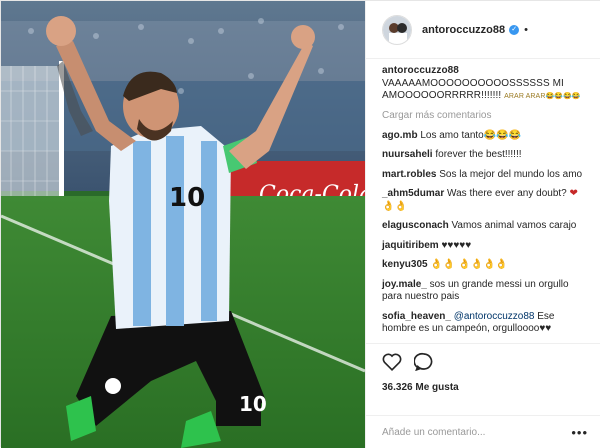 This screenshot has height=448, width=600. What do you see at coordinates (511, 174) in the screenshot?
I see `comment-text: Sos la mejor del mundo los amo` at bounding box center [511, 174].